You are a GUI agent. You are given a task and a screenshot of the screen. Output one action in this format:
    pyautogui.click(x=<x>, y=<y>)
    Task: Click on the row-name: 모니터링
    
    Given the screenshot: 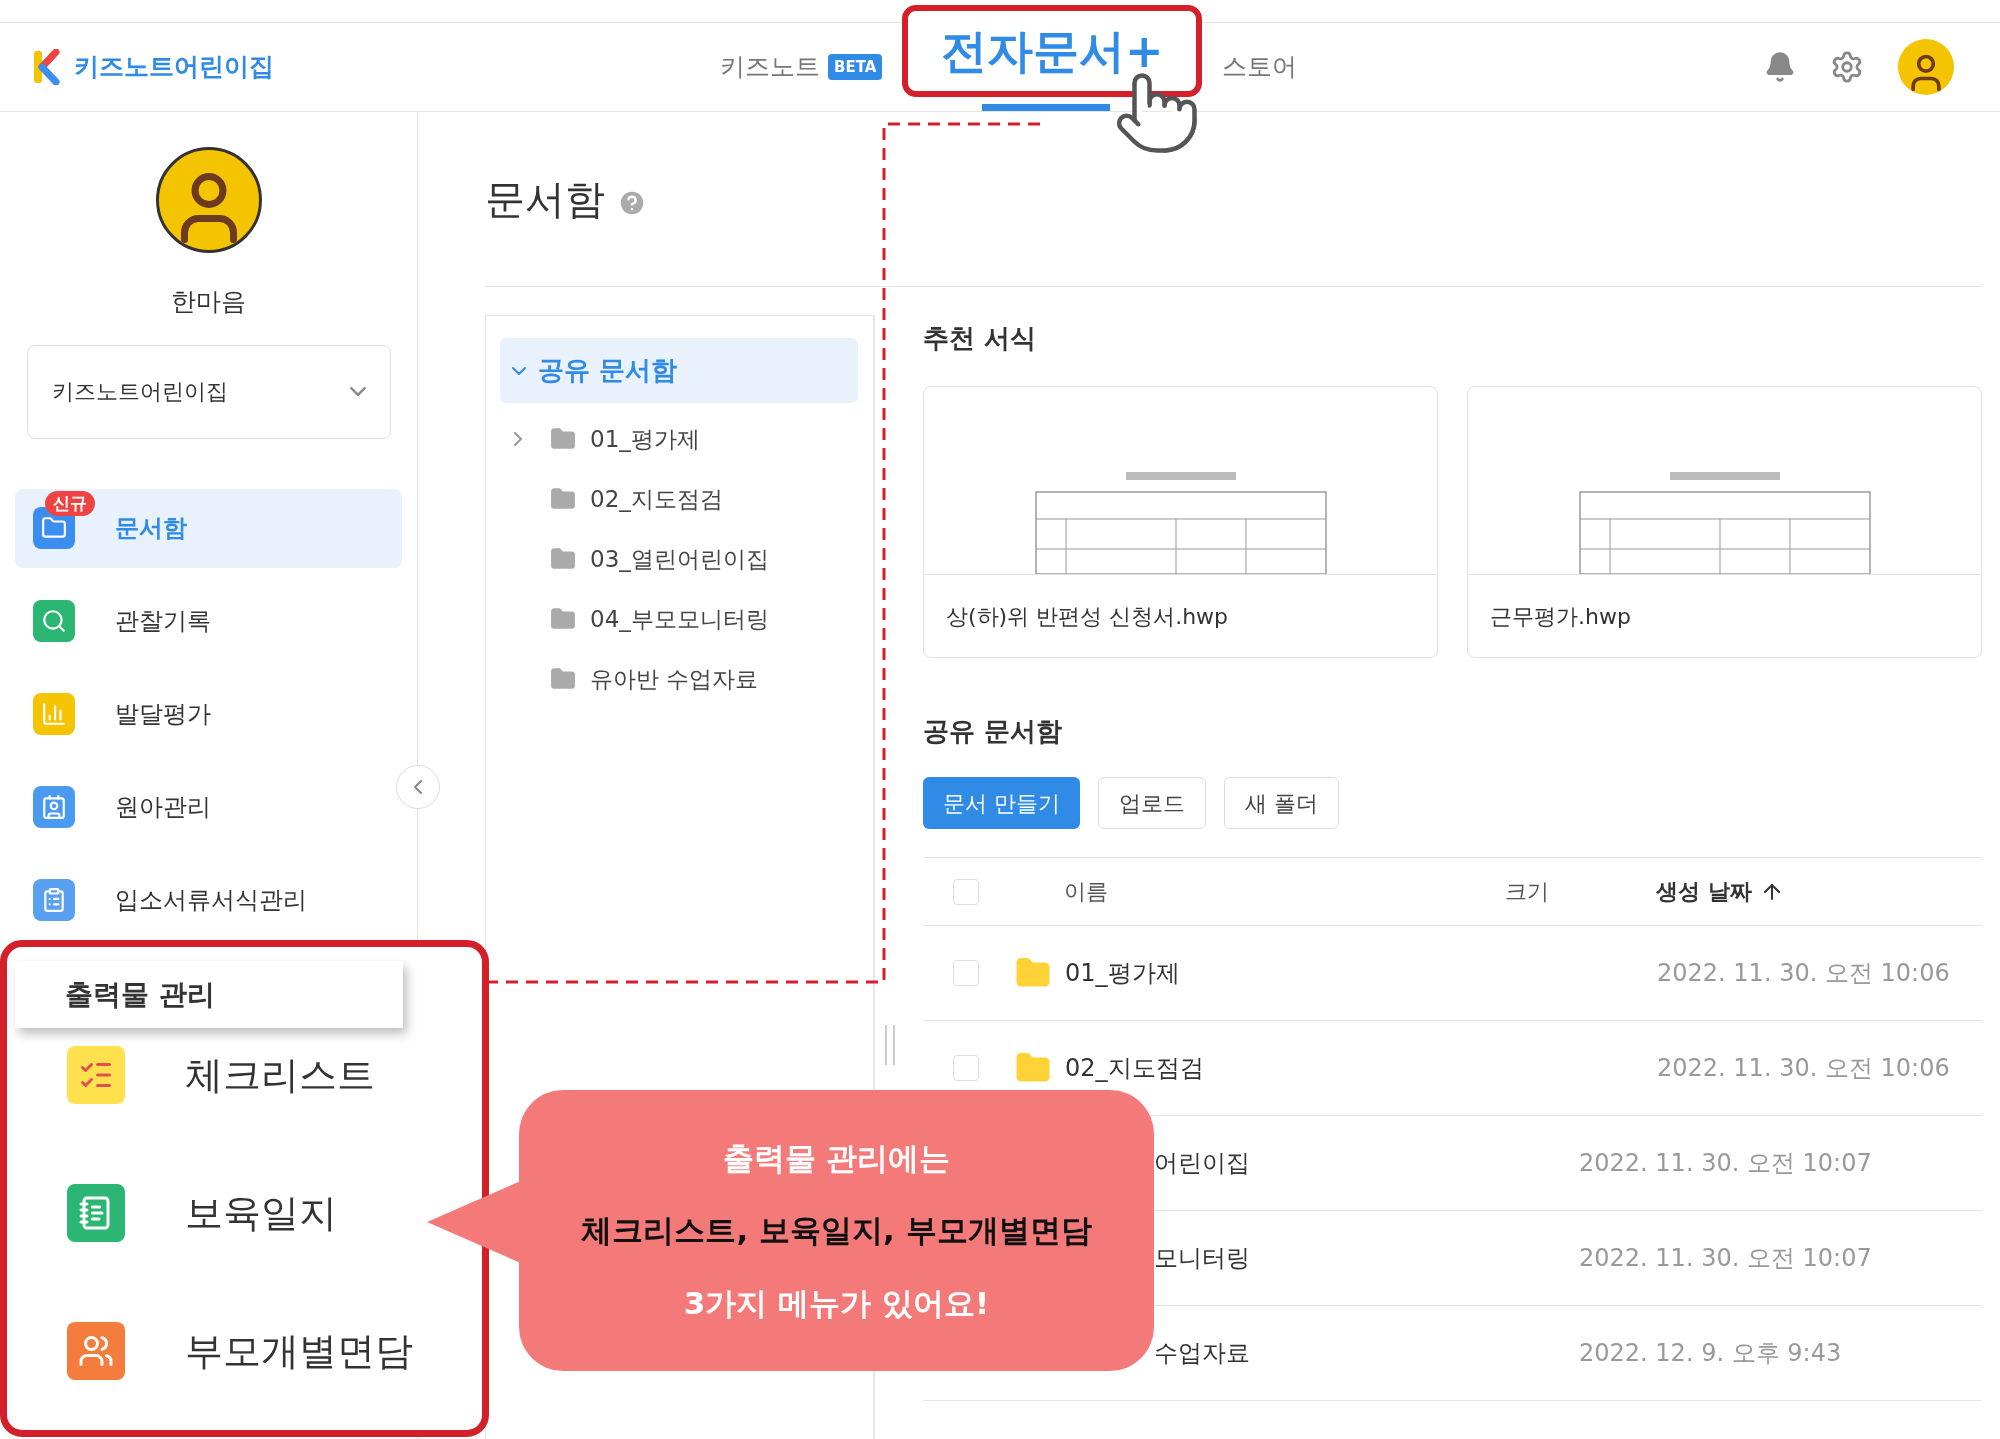 What is the action you would take?
    pyautogui.click(x=1366, y=1258)
    